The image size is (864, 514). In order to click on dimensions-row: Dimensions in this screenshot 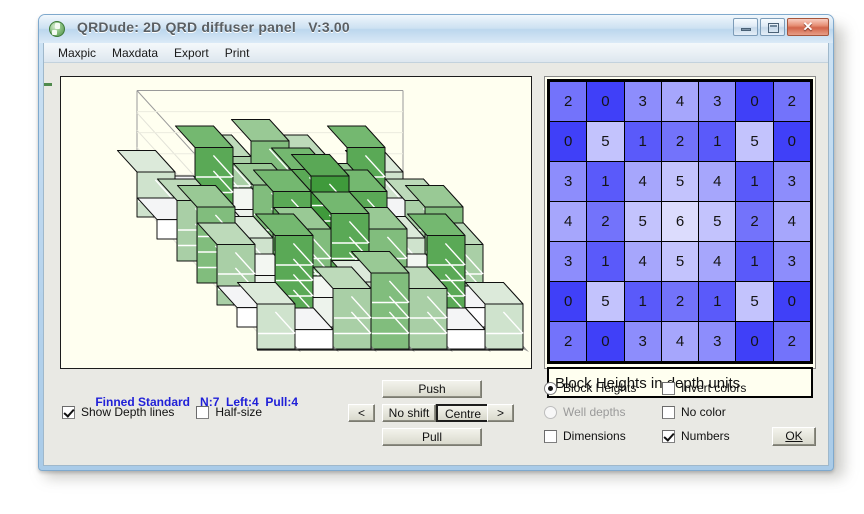, I will do `click(603, 436)`.